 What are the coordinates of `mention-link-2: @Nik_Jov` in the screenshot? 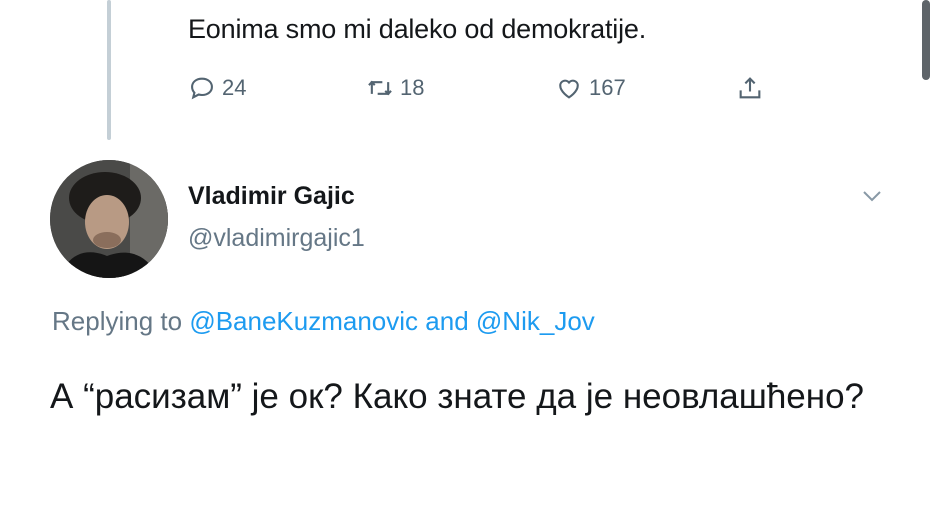 It's located at (535, 321).